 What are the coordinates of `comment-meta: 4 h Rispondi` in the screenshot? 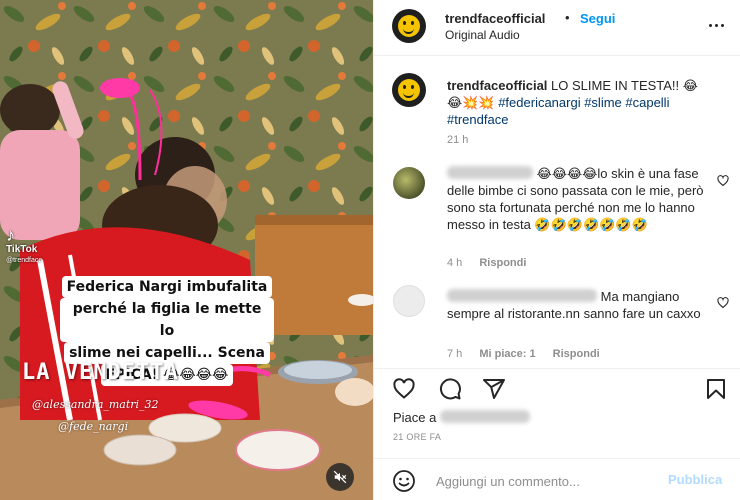 It's located at (486, 263).